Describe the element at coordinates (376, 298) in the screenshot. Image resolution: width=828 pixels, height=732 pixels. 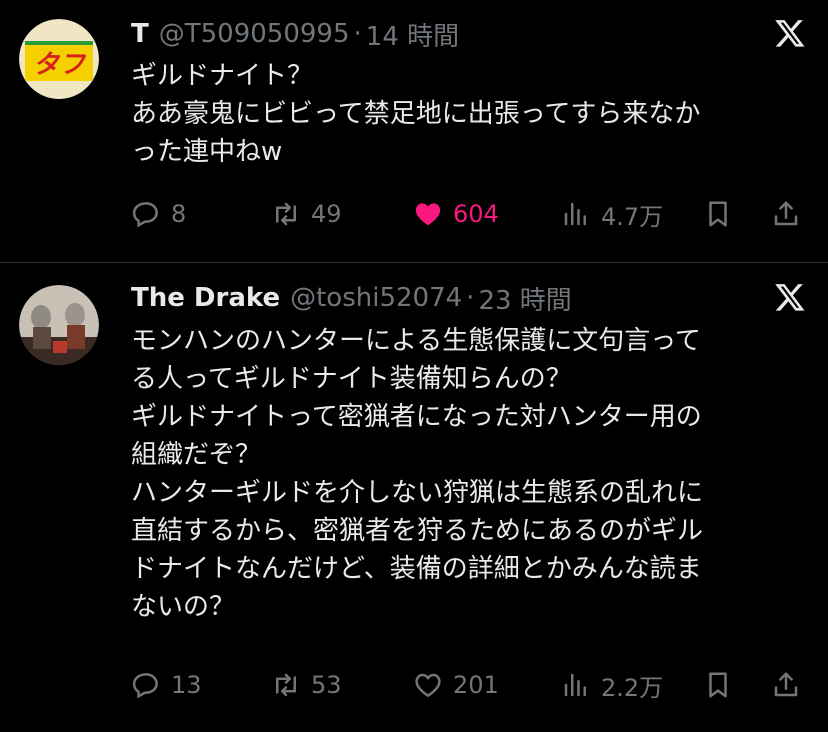
I see `user-handle: @toshi52074` at that location.